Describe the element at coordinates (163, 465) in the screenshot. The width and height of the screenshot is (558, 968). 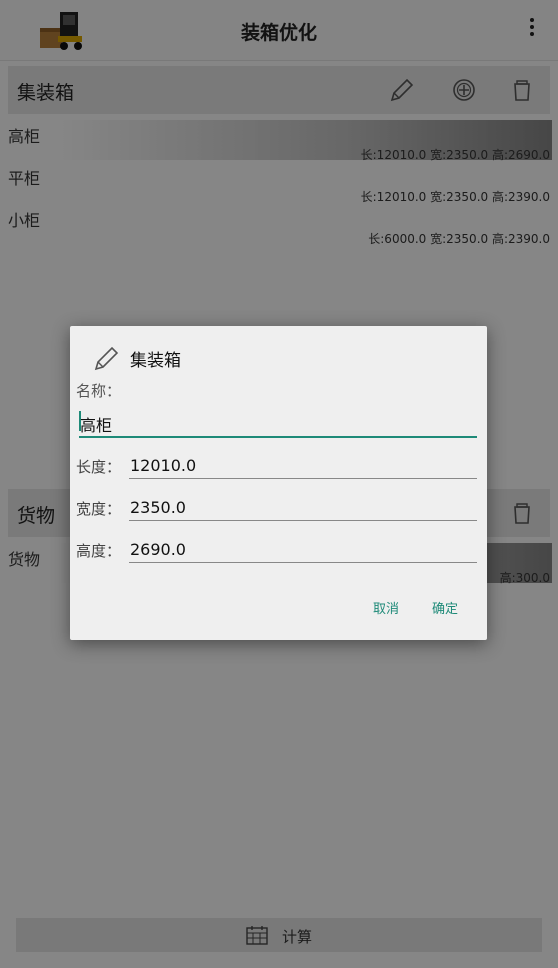
I see `length-input-value: 12010.0` at that location.